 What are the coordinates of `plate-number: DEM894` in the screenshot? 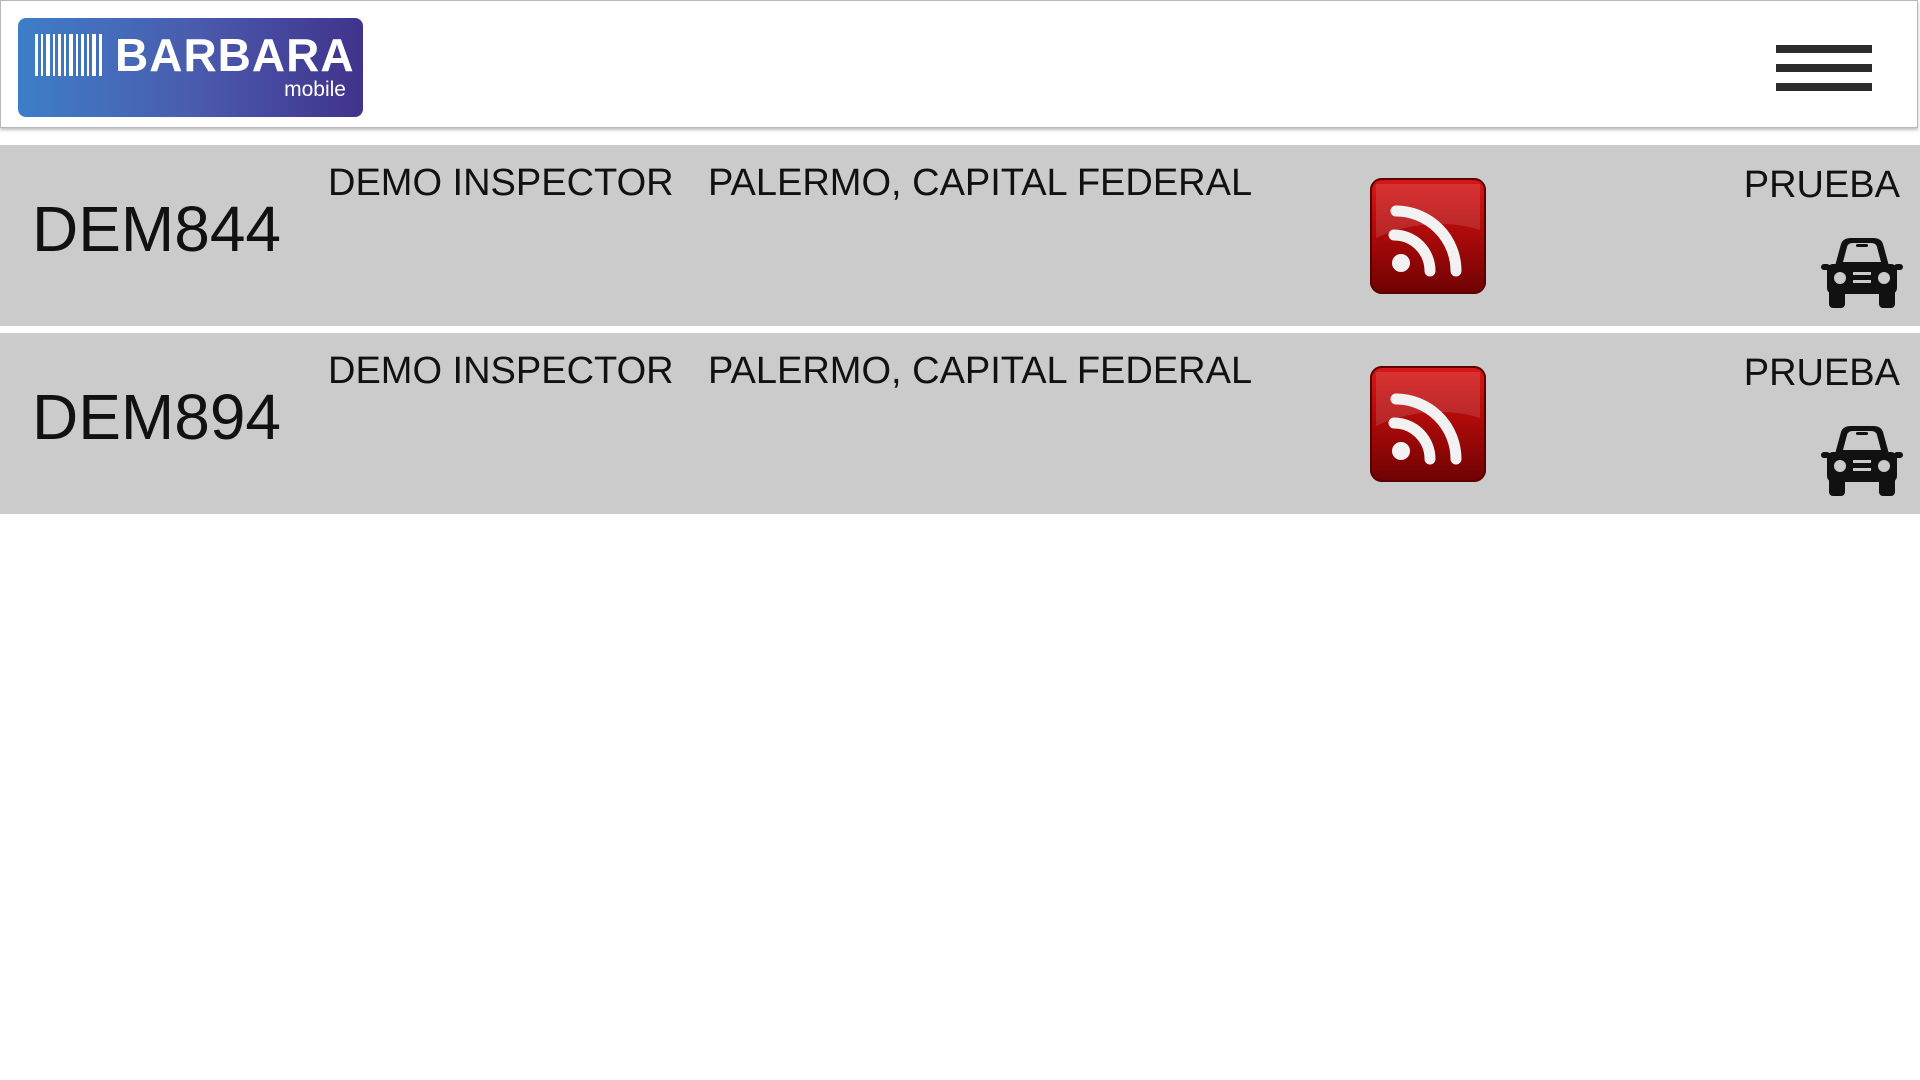 It's located at (156, 417).